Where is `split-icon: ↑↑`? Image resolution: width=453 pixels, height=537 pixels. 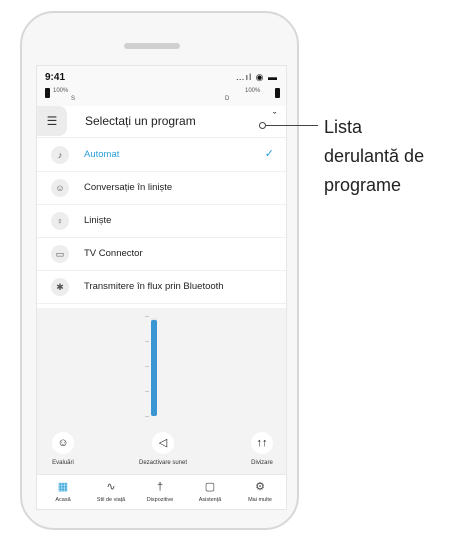
split-icon: ↑↑ is located at coordinates (262, 443).